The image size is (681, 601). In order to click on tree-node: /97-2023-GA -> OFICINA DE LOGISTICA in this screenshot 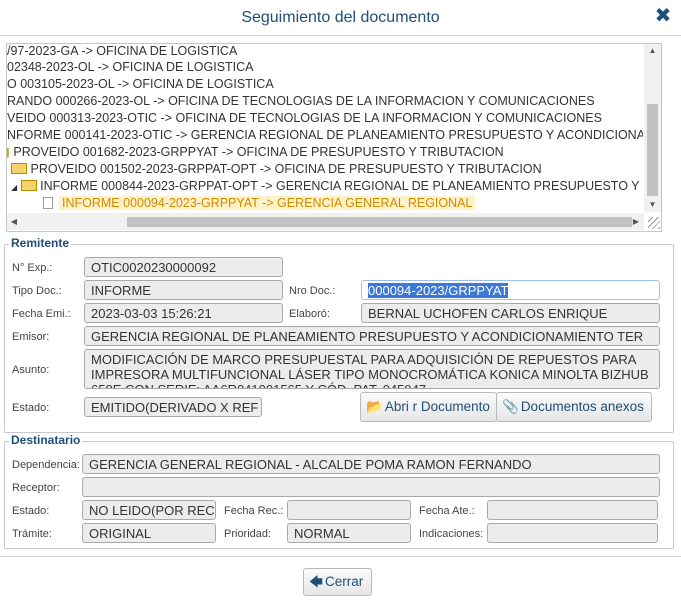, I will do `click(122, 52)`.